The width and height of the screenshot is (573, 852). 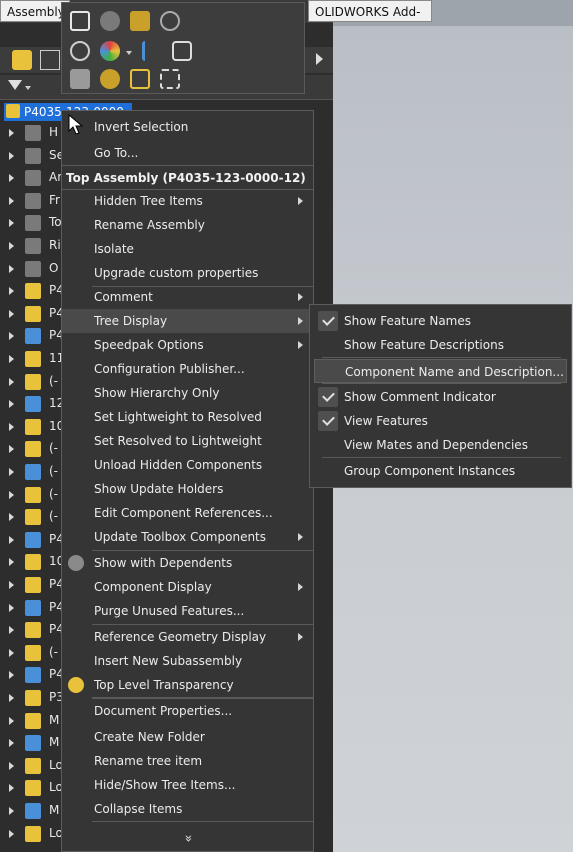 I want to click on menu-item-create-new-folder: Create New Folder, so click(x=187, y=737).